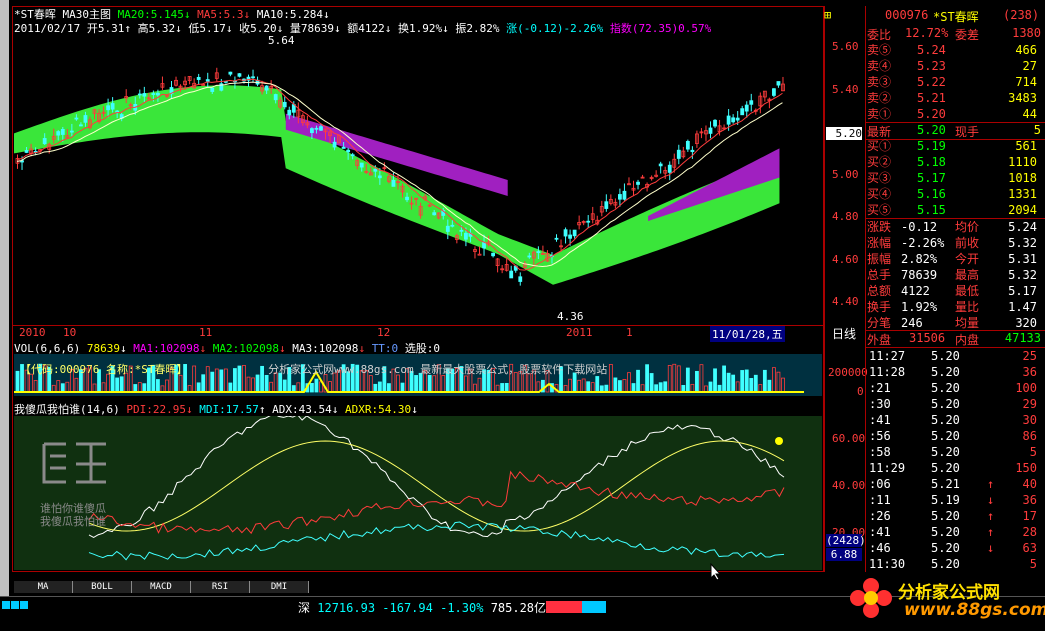 Image resolution: width=1045 pixels, height=631 pixels. I want to click on tick-price: 5.19, so click(945, 500).